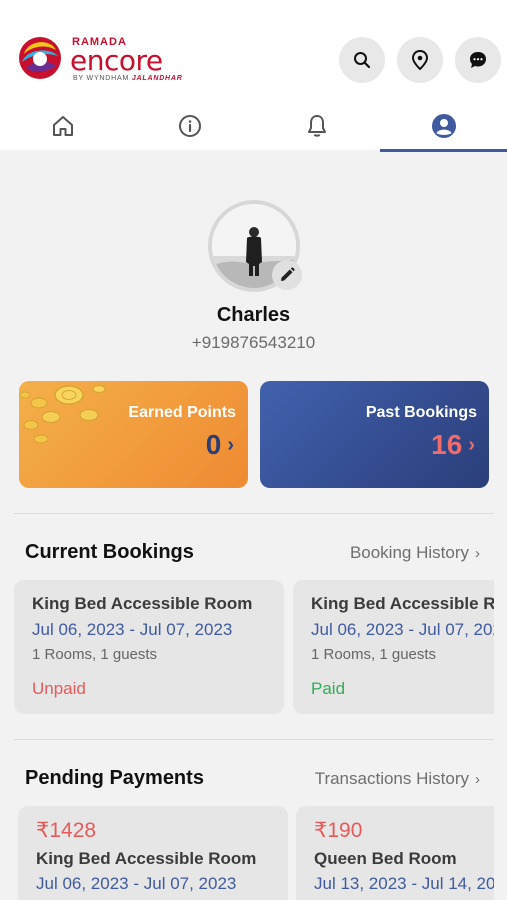  I want to click on logo-sub-text: BY WYNDHAM JALANDHAR, so click(128, 78).